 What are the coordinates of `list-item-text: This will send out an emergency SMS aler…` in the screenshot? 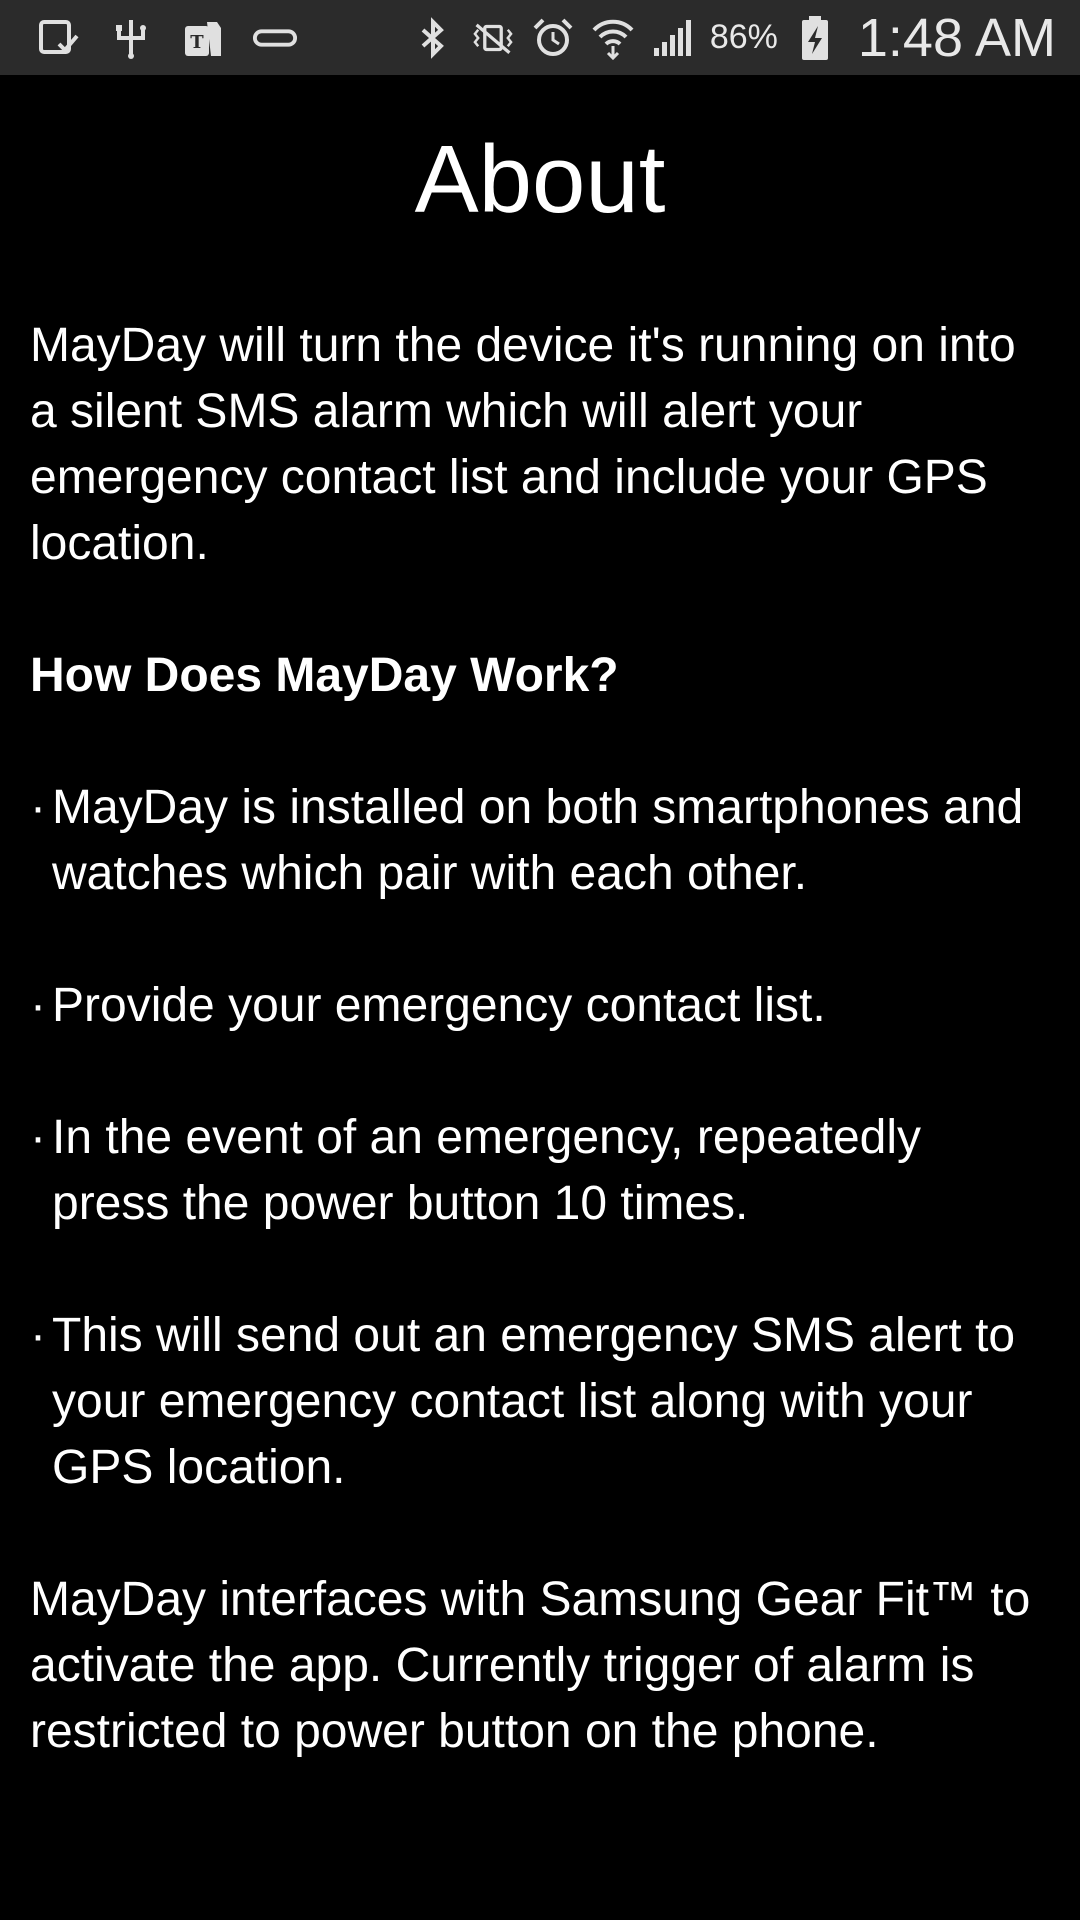 It's located at (534, 1401).